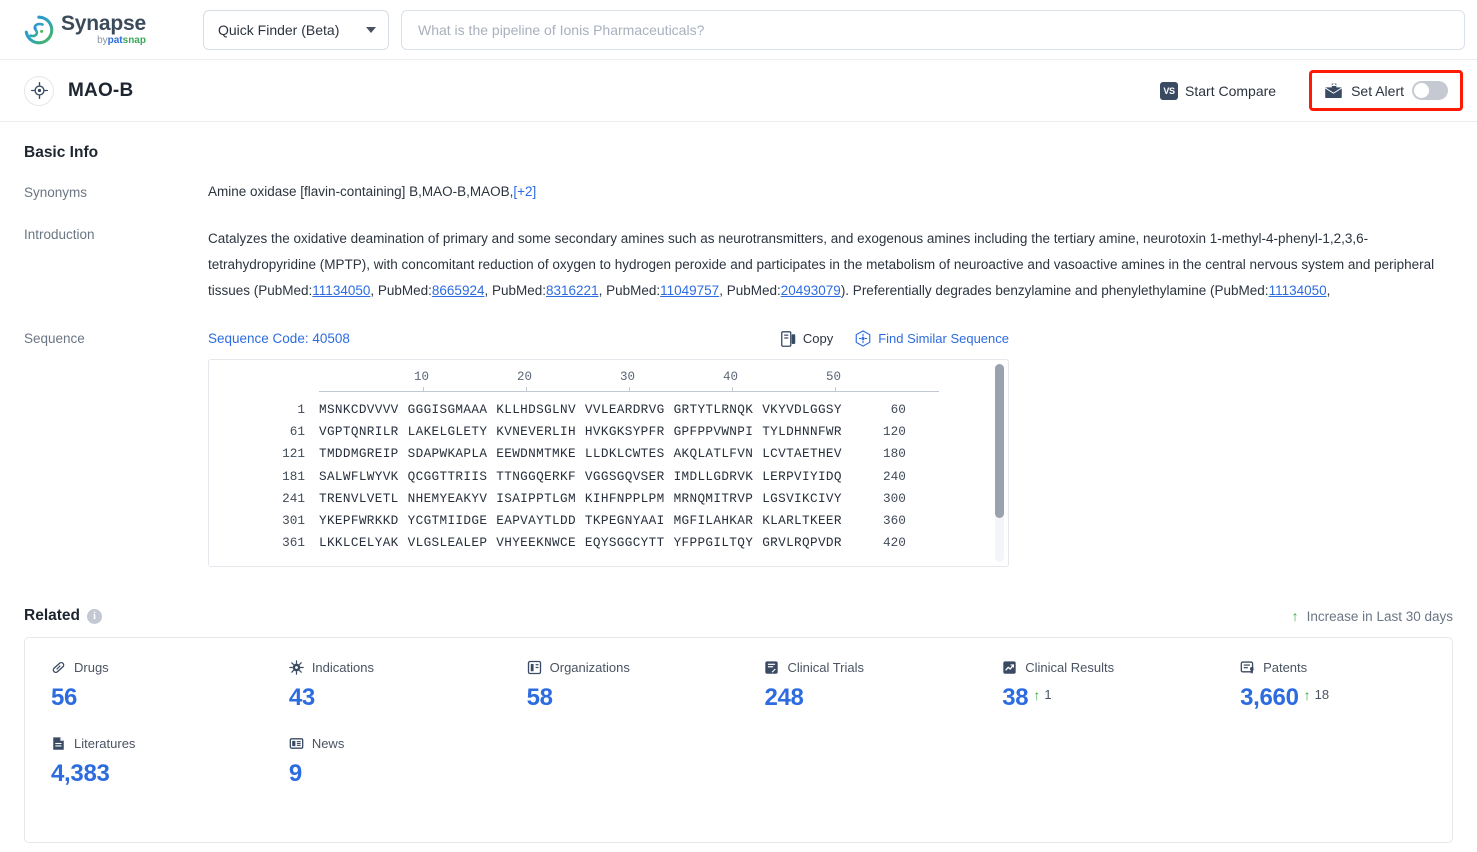 Image resolution: width=1477 pixels, height=852 pixels. What do you see at coordinates (64, 697) in the screenshot?
I see `stat-value: 56` at bounding box center [64, 697].